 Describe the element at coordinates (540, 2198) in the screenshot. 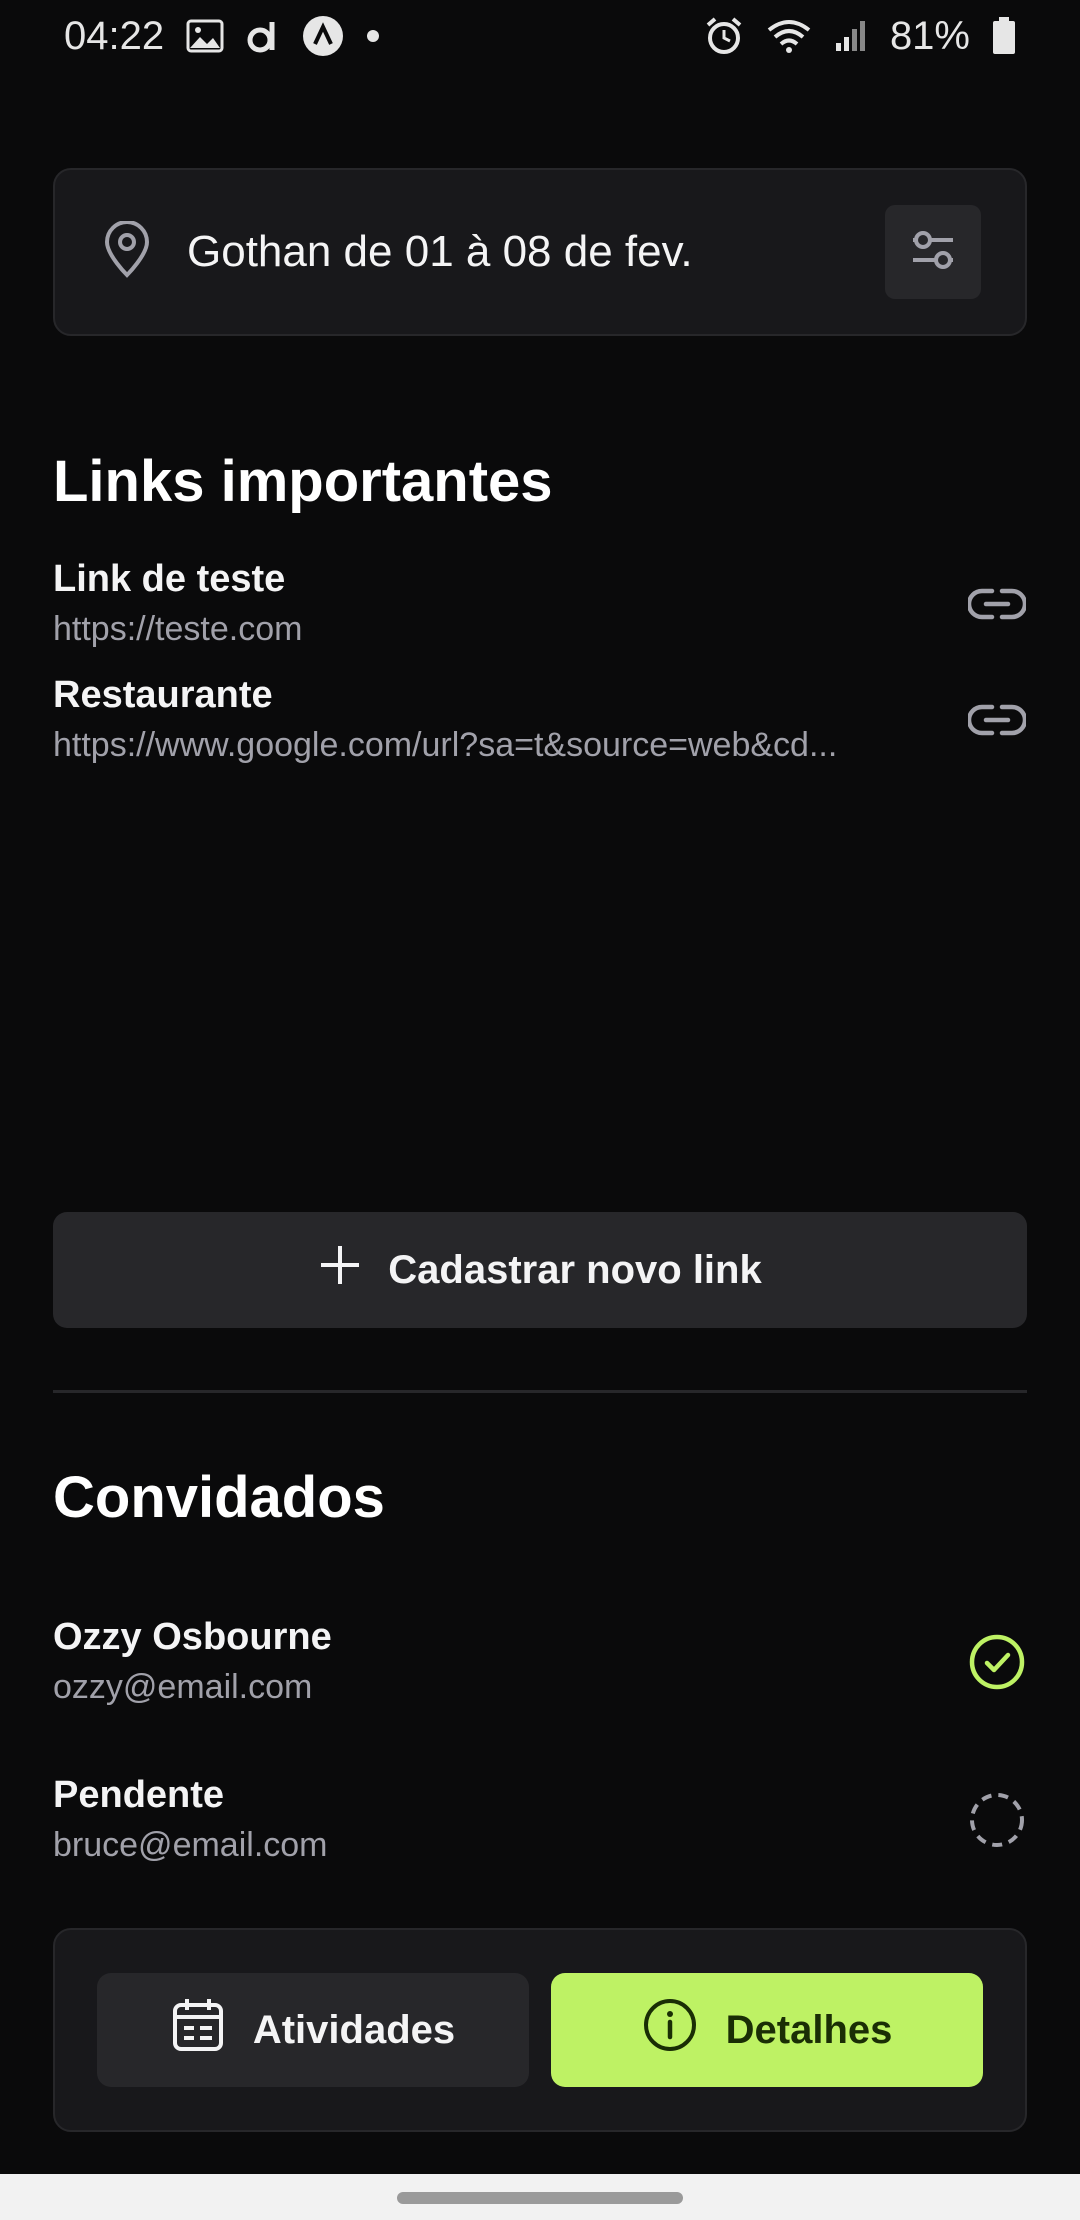

I see `home-gesture-bar` at that location.